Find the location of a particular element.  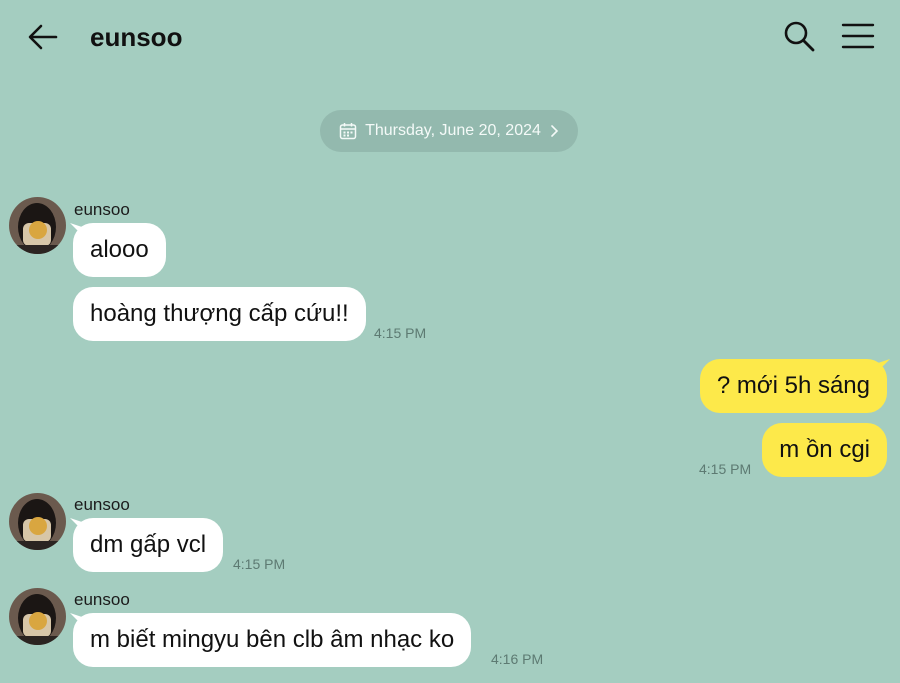

message-bubble-outgoing: ? mới 5h sáng is located at coordinates (793, 386).